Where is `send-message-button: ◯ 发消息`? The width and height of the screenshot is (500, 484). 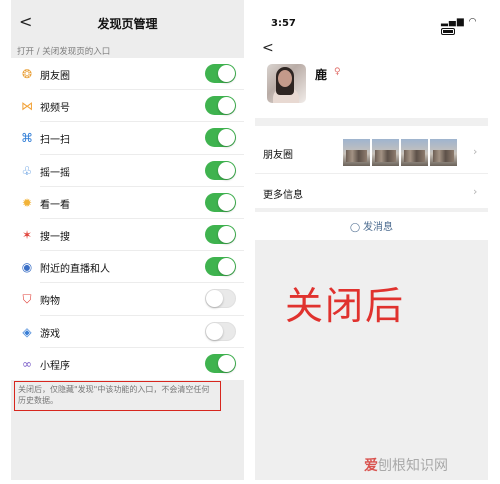 send-message-button: ◯ 发消息 is located at coordinates (371, 225).